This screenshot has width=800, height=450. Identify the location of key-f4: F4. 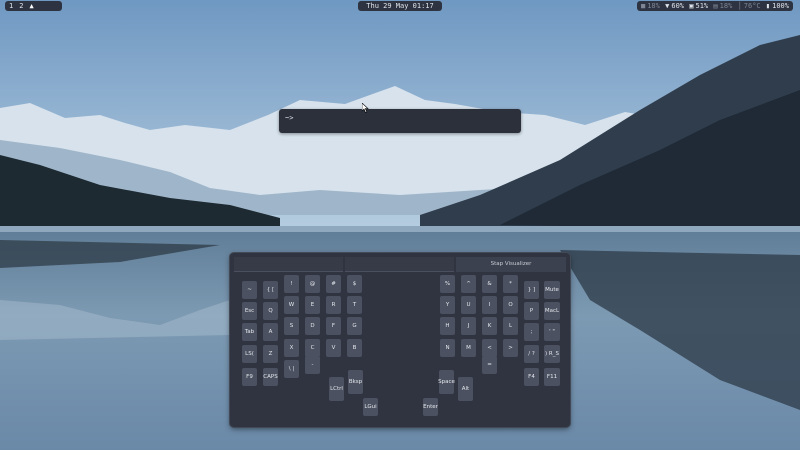
(531, 377).